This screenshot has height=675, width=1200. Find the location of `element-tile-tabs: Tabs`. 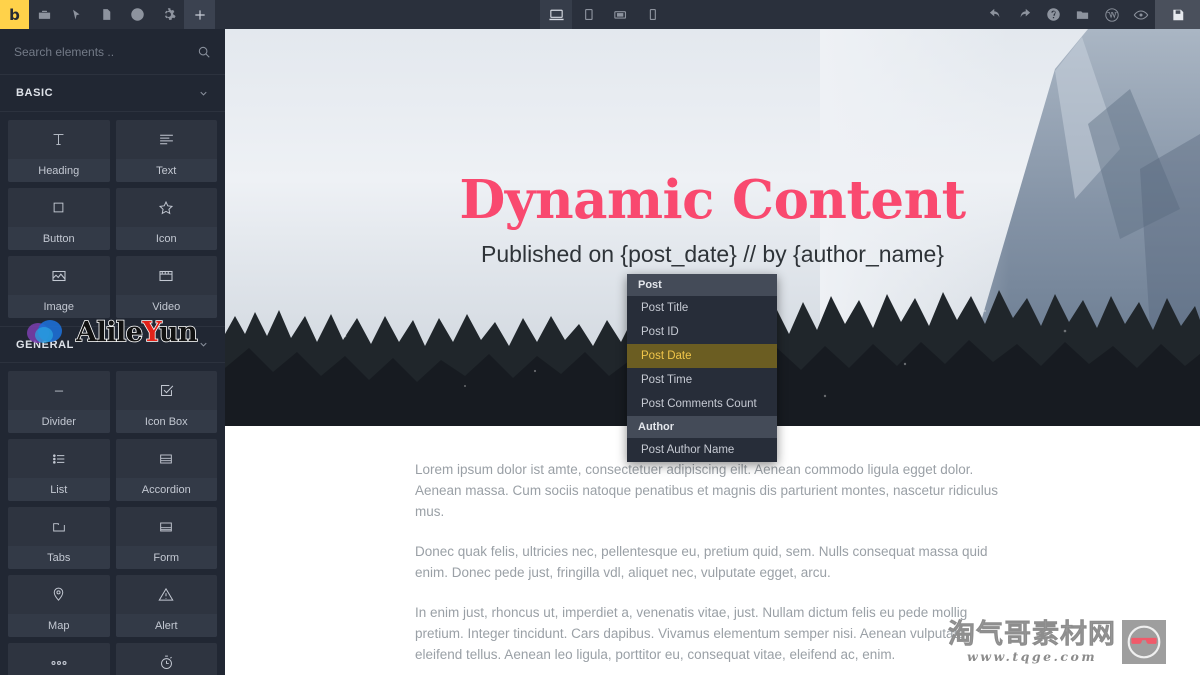

element-tile-tabs: Tabs is located at coordinates (59, 538).